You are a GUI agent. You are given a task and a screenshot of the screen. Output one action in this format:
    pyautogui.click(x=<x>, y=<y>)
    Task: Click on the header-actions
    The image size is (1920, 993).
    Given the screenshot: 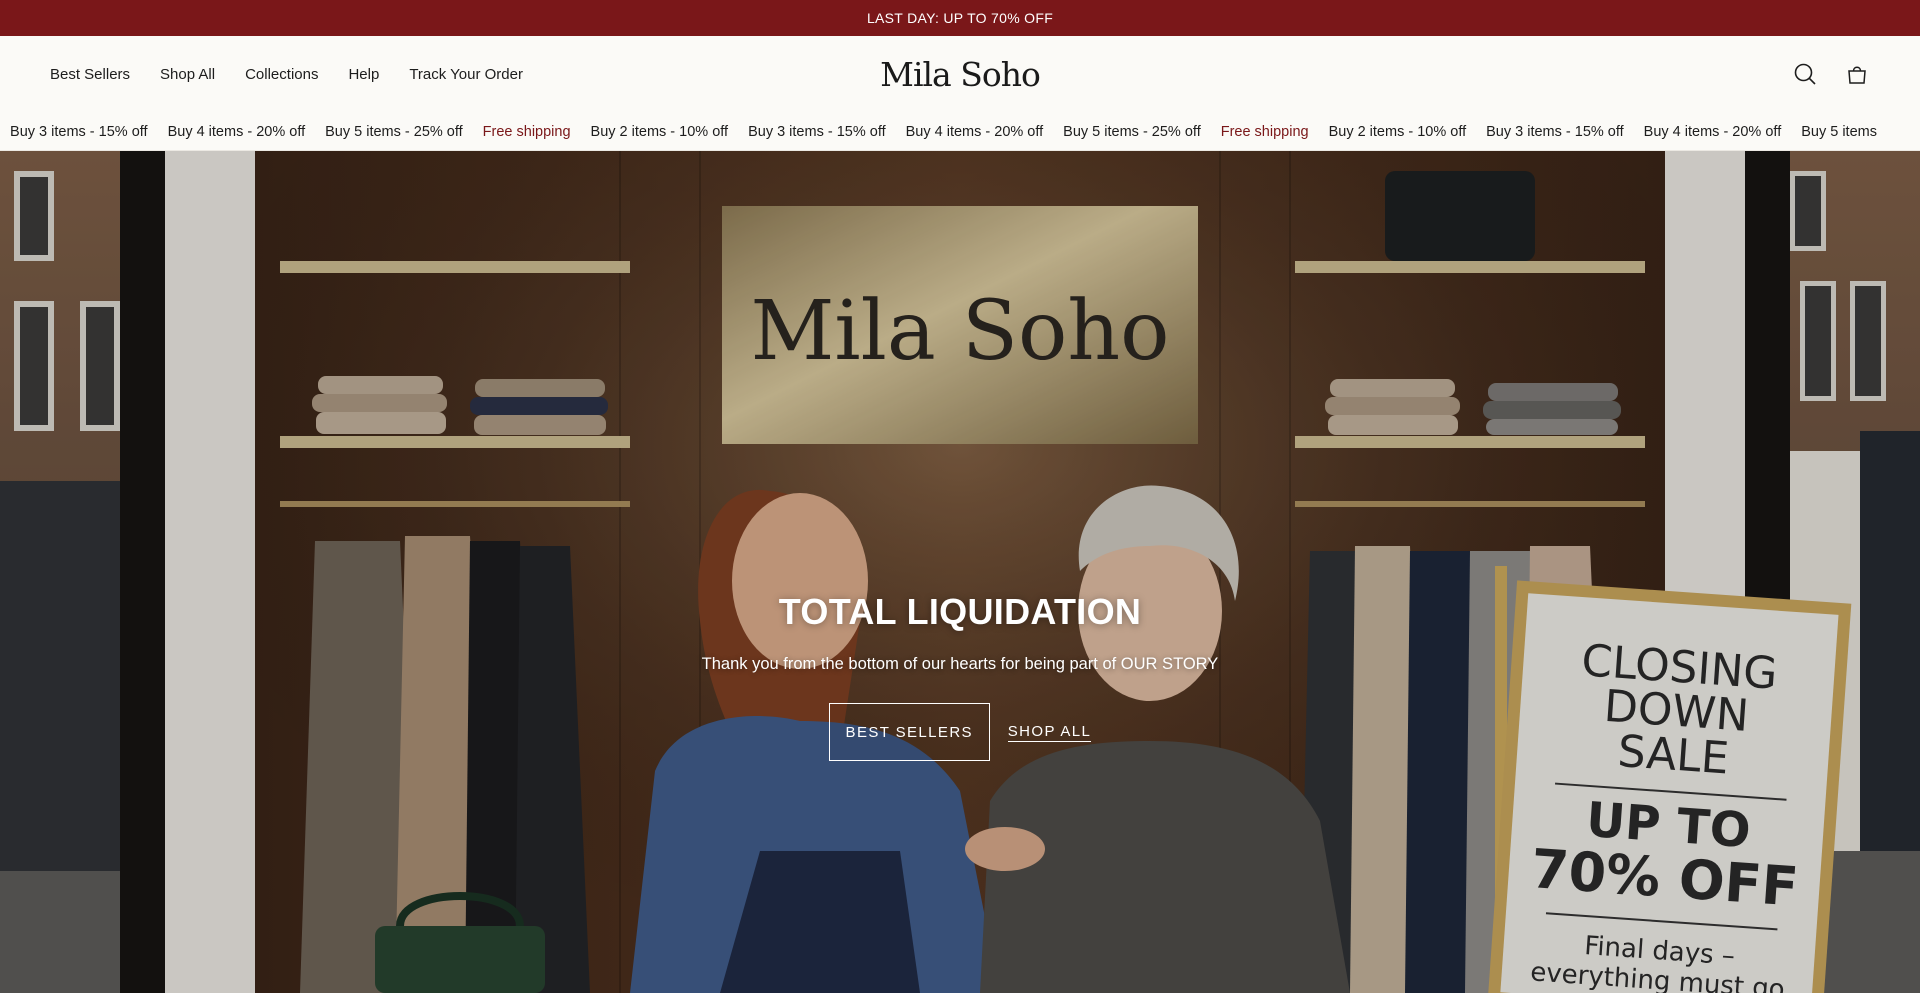 What is the action you would take?
    pyautogui.click(x=1831, y=74)
    